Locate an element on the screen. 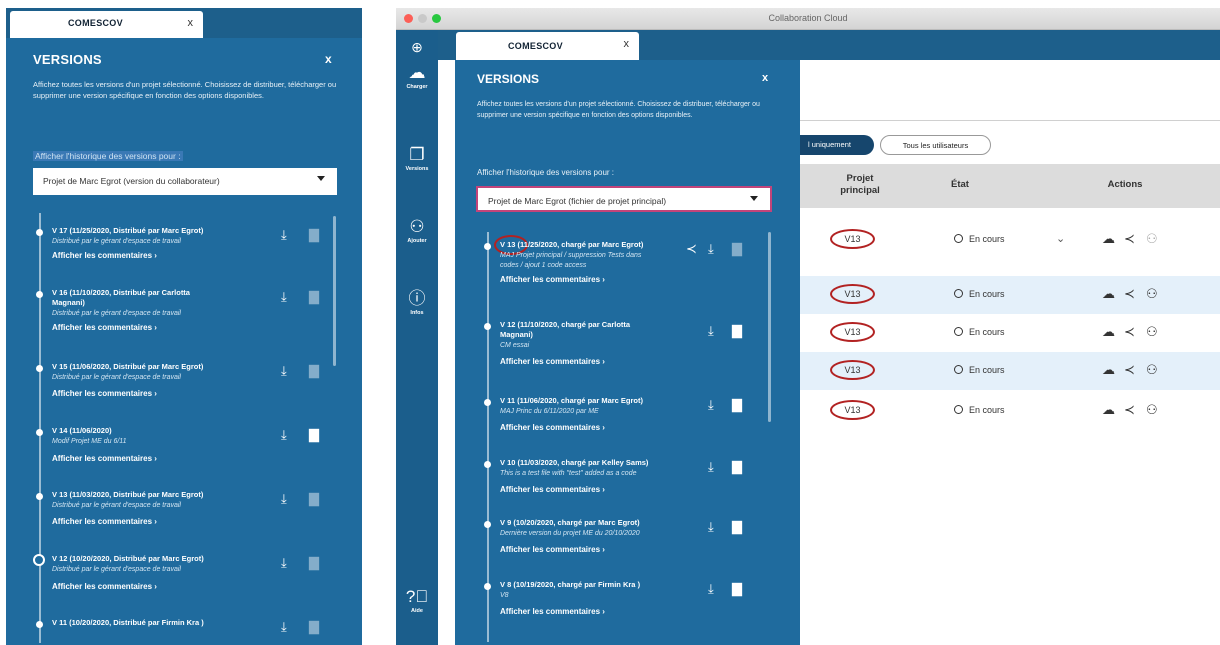  rail-item-add: ⊕ is located at coordinates (417, 47).